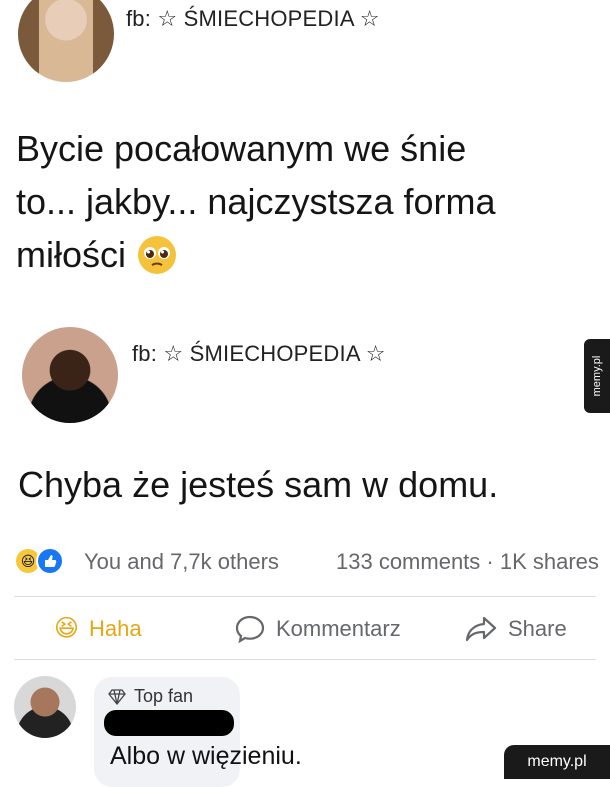 The image size is (610, 787). What do you see at coordinates (66, 41) in the screenshot?
I see `avatar-post1` at bounding box center [66, 41].